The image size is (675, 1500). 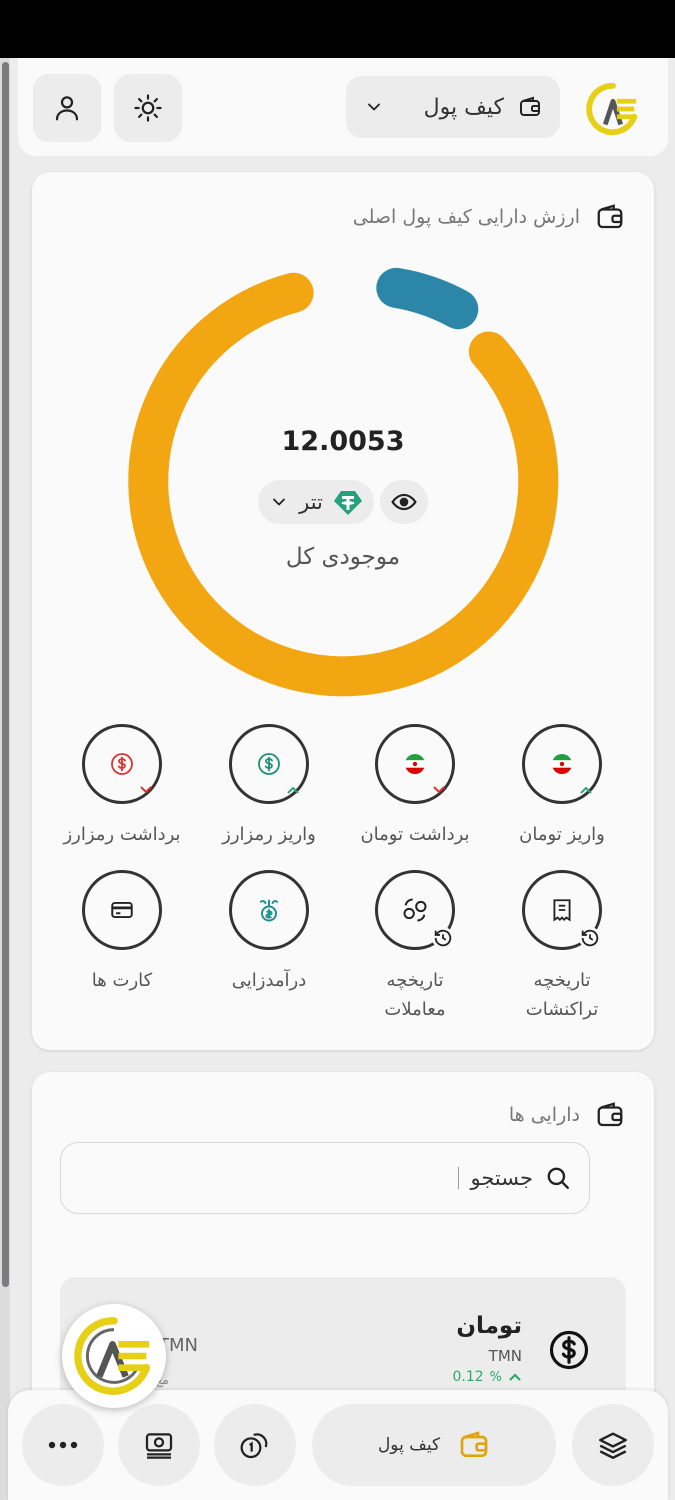 I want to click on withdraw-toman-circle, so click(x=415, y=764).